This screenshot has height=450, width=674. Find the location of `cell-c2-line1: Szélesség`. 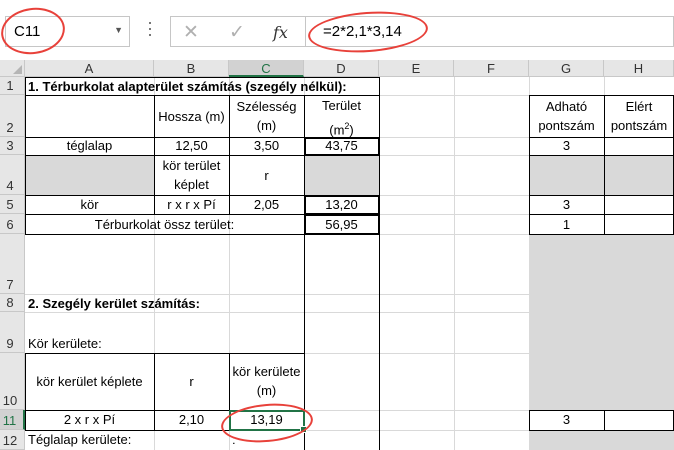

cell-c2-line1: Szélesség is located at coordinates (266, 106).